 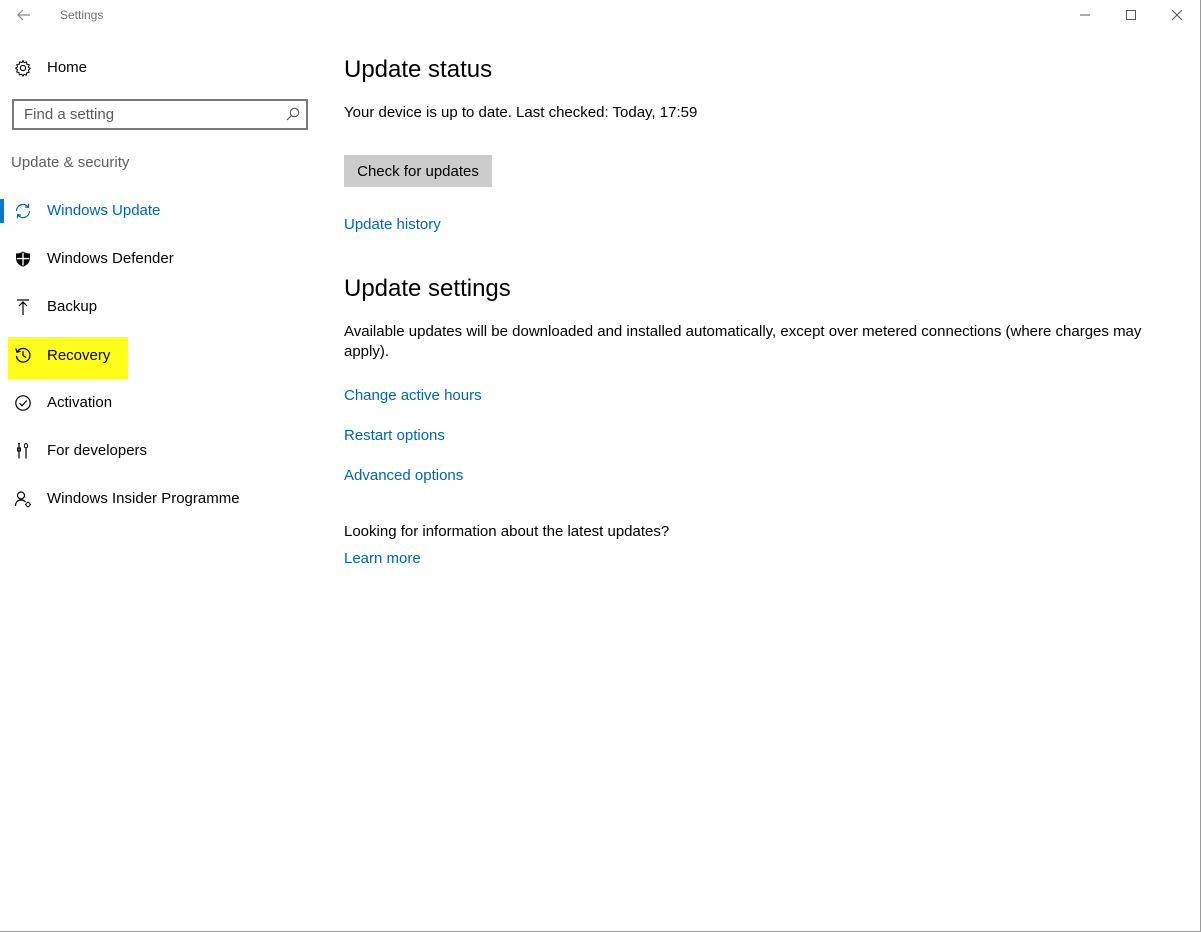 What do you see at coordinates (293, 114) in the screenshot?
I see `search-icon` at bounding box center [293, 114].